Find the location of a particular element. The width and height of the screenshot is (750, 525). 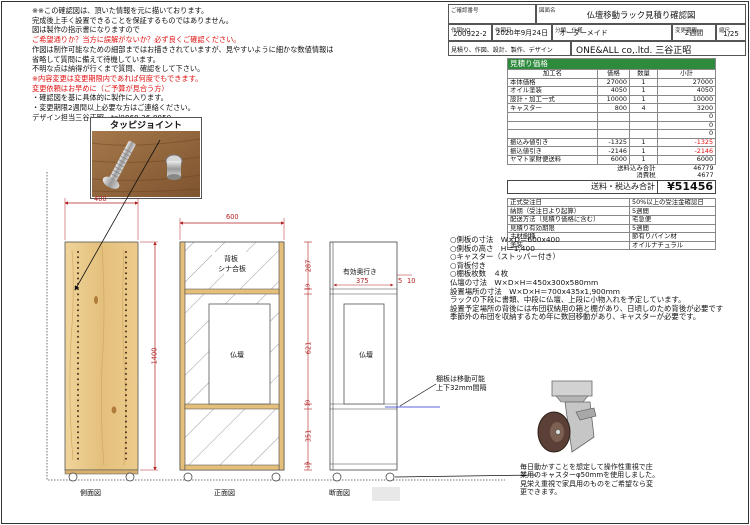

back-panel-label-1: 背板 is located at coordinates (231, 259).